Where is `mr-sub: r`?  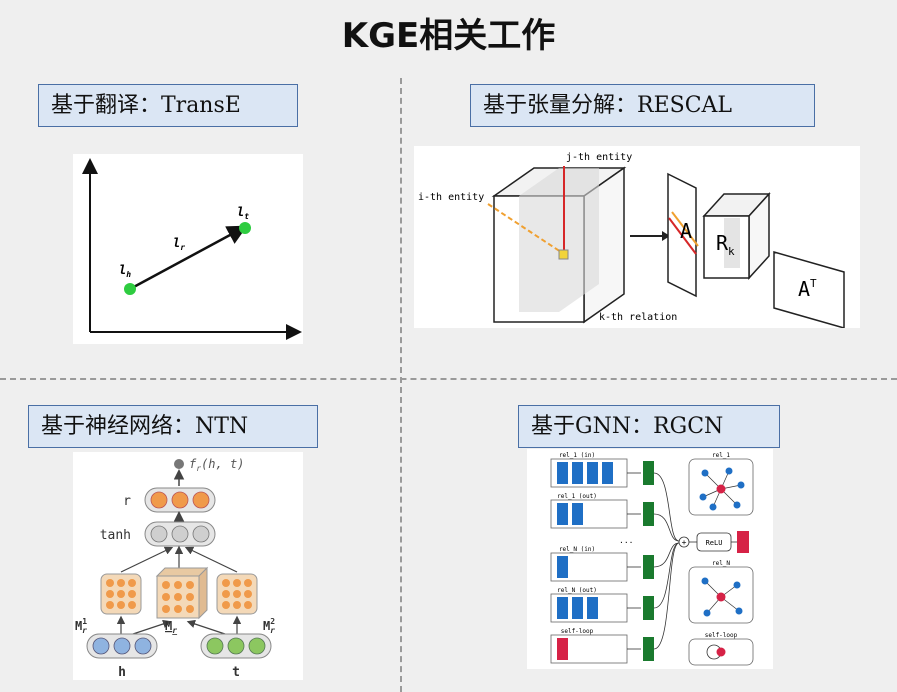
mr-sub: r is located at coordinates (174, 630).